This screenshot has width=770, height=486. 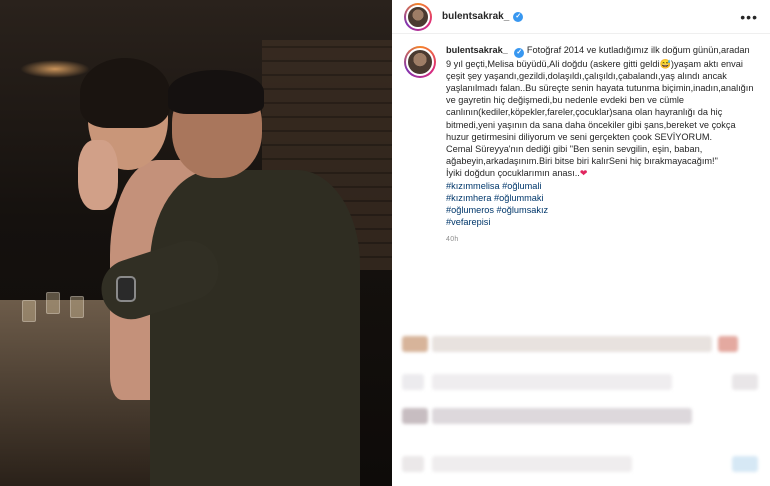 What do you see at coordinates (601, 186) in the screenshot?
I see `hashtag-line: #kızımmelisa #oğlumali` at bounding box center [601, 186].